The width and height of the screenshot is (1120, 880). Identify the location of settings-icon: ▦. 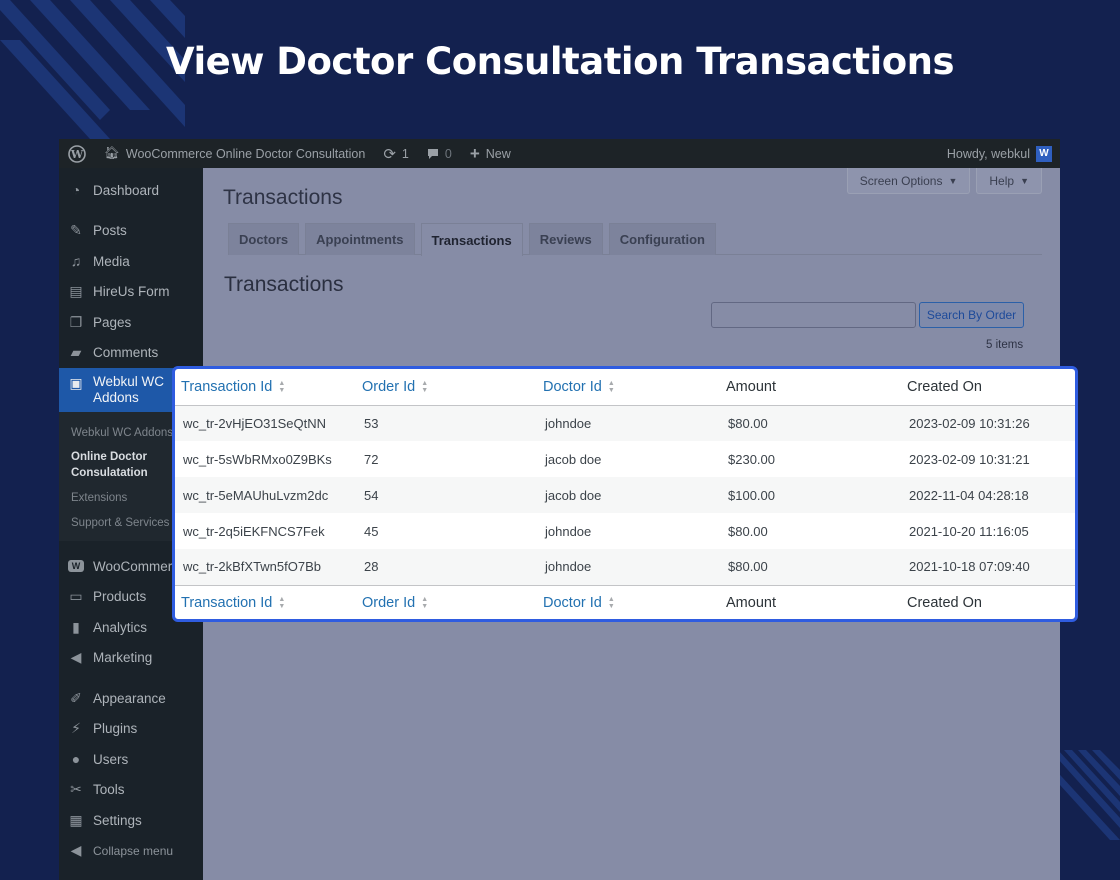
(76, 819).